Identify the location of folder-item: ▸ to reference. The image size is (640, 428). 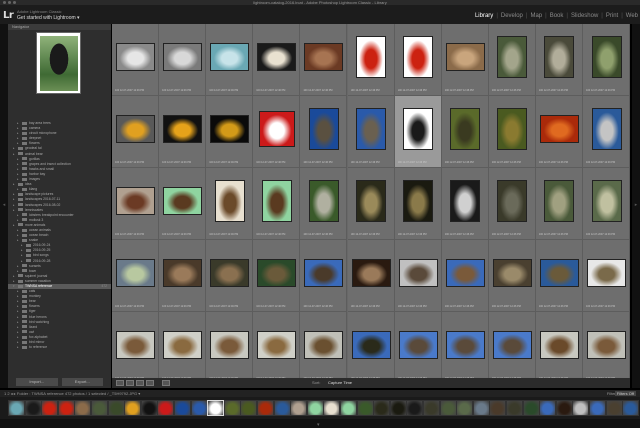
(59, 347).